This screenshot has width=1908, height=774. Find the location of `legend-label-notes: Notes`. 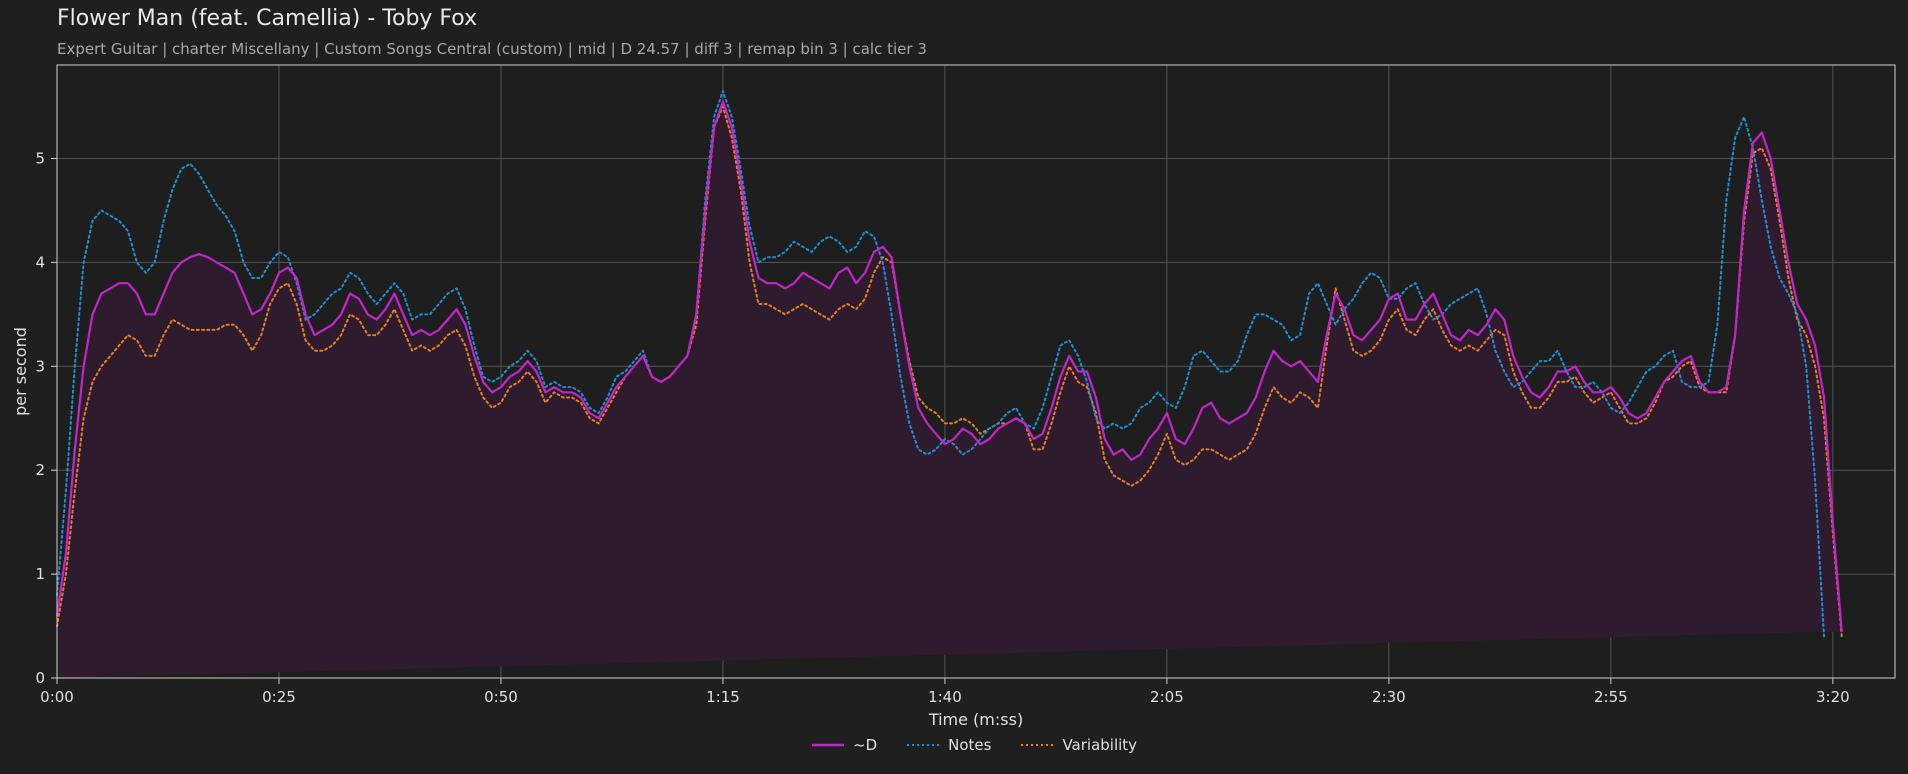

legend-label-notes: Notes is located at coordinates (970, 745).